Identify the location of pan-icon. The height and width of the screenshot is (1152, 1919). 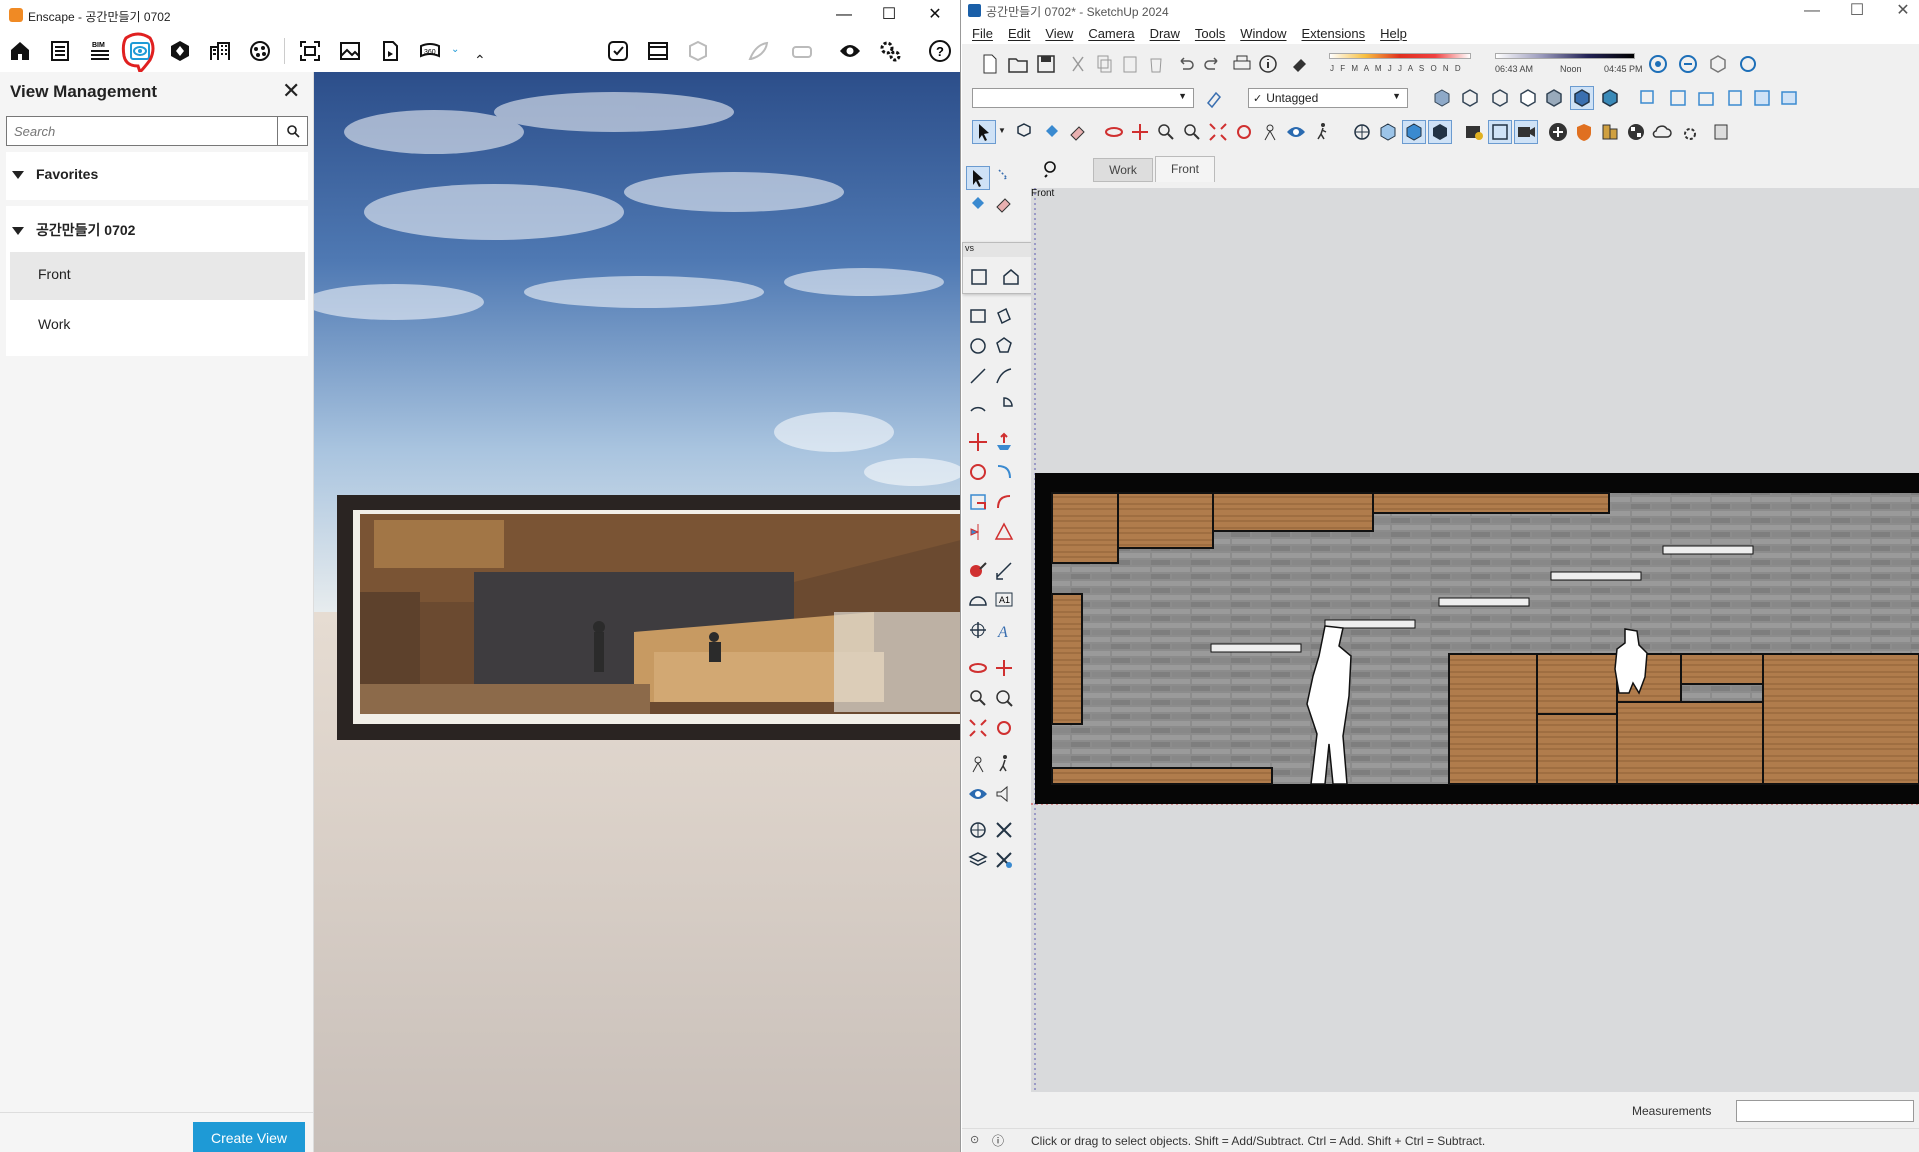
(1140, 132).